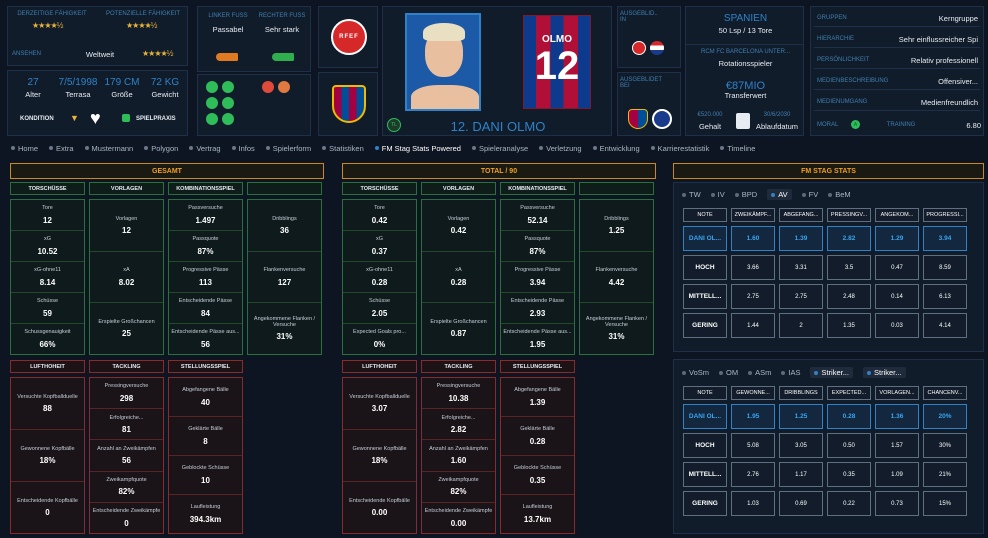 Image resolution: width=988 pixels, height=538 pixels. Describe the element at coordinates (499, 148) in the screenshot. I see `tab-spieleranalyse: Spieleranalyse` at that location.